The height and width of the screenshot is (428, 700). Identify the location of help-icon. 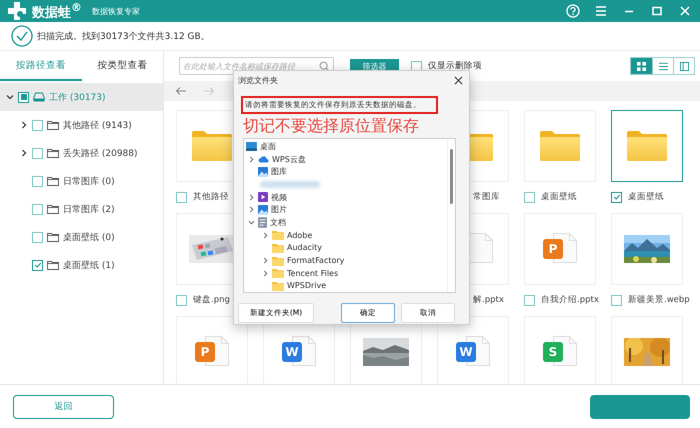
(573, 11).